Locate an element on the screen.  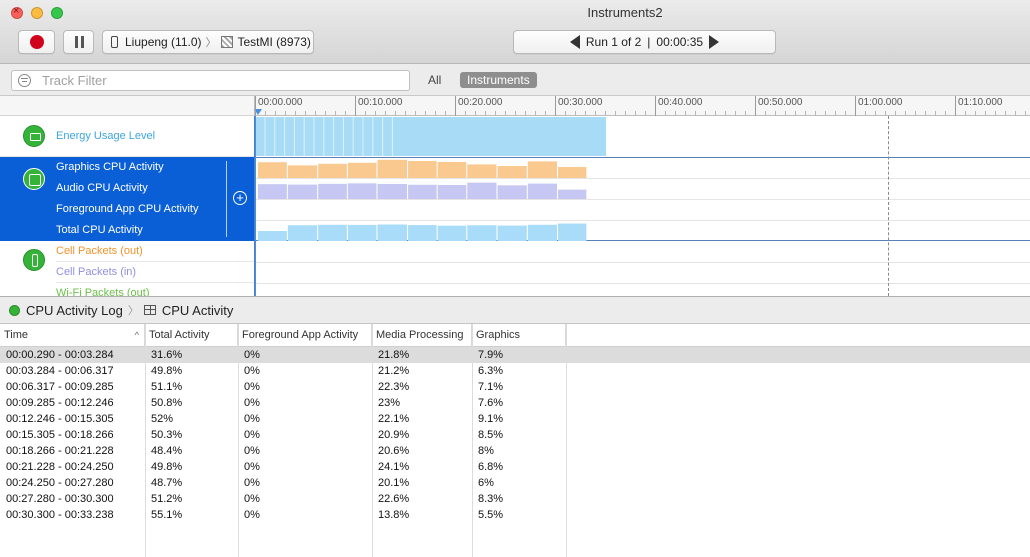
column-header-media-processing: Media Processing is located at coordinates (422, 335).